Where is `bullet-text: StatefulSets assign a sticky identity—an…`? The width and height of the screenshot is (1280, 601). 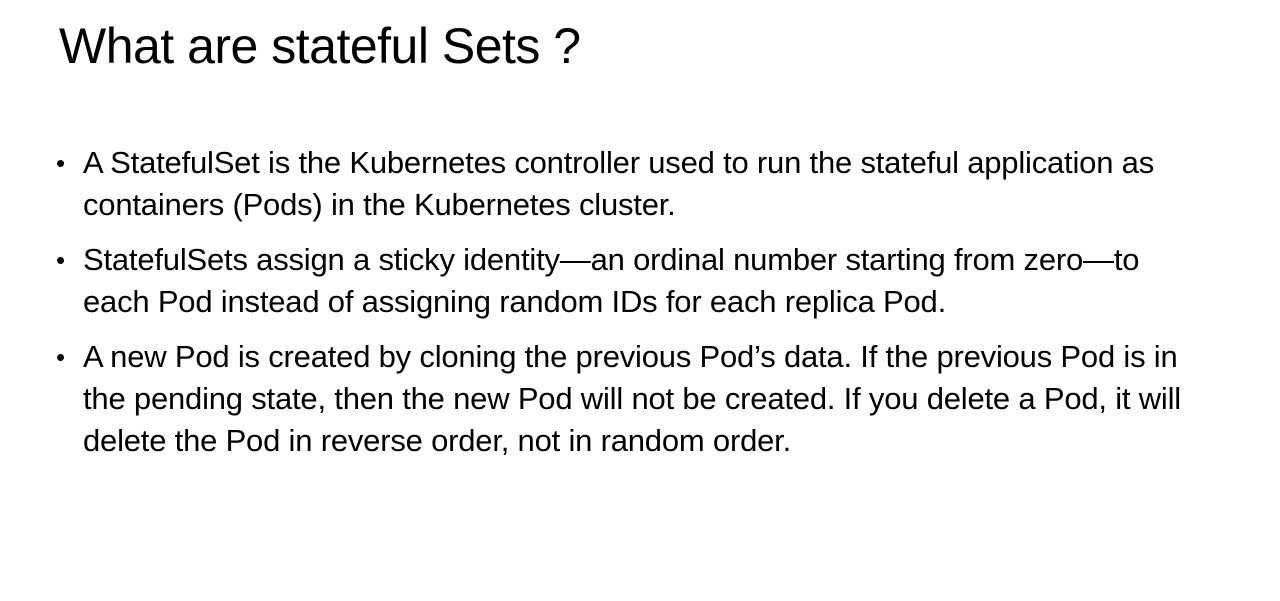
bullet-text: StatefulSets assign a sticky identity—an… is located at coordinates (611, 280).